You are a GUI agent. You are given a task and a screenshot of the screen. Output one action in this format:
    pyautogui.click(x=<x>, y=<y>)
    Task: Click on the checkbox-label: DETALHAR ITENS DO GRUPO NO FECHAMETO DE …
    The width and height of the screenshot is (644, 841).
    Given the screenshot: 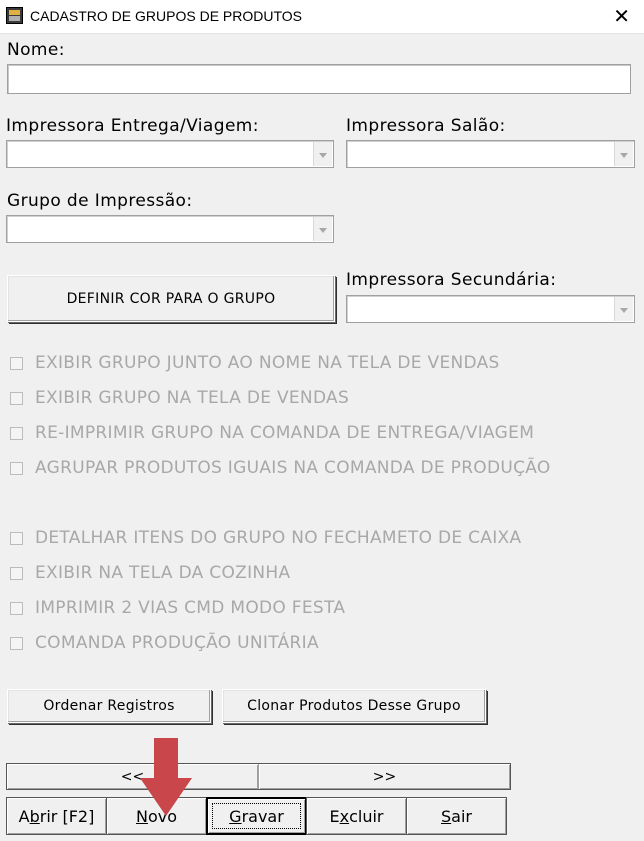 What is the action you would take?
    pyautogui.click(x=278, y=538)
    